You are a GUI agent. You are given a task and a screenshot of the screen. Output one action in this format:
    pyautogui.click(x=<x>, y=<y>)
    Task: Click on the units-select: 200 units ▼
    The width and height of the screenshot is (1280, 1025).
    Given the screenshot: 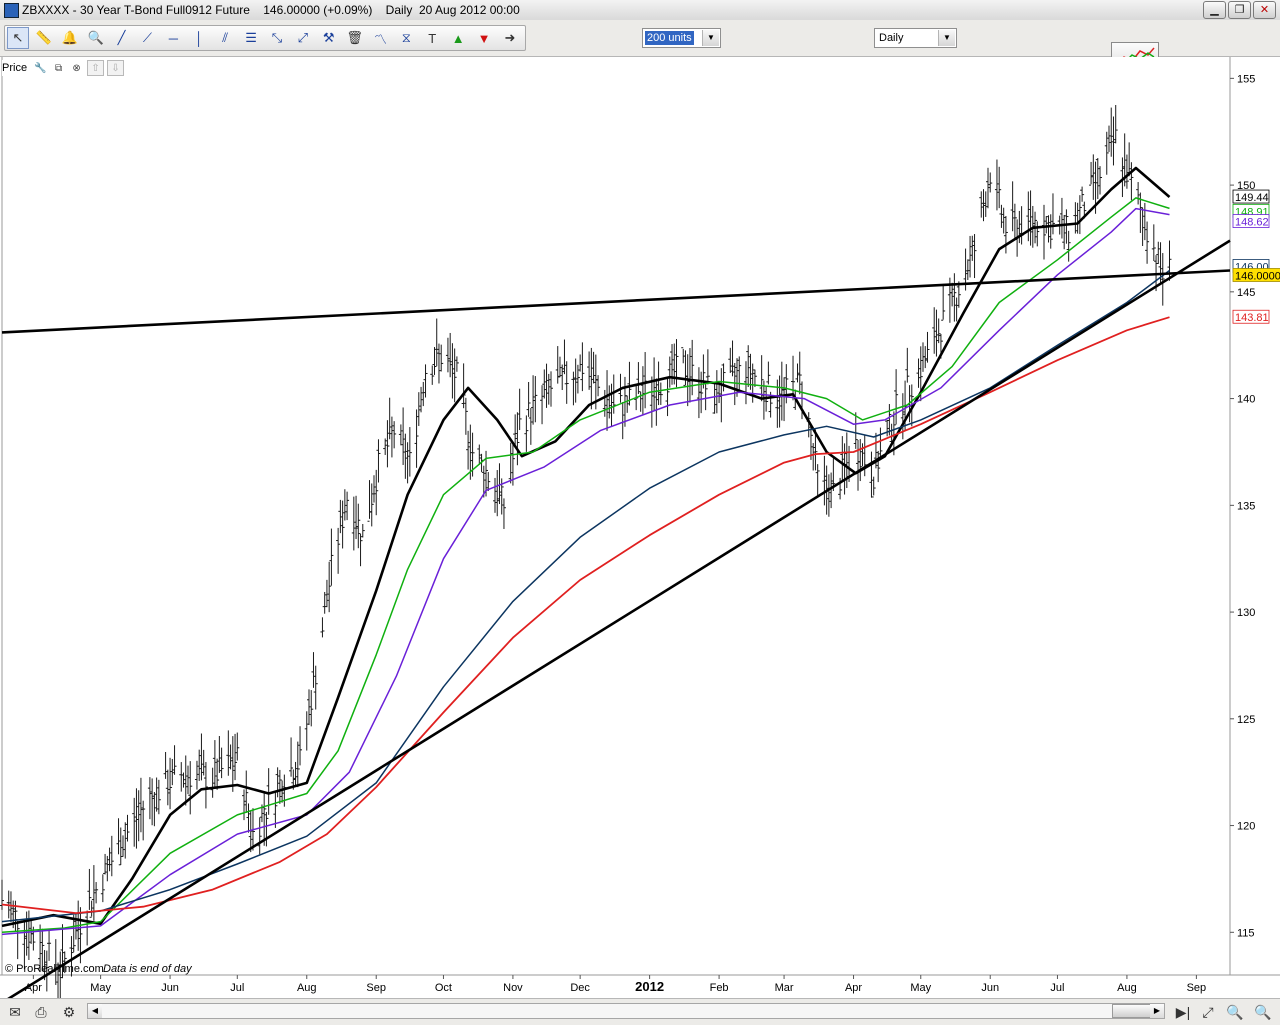 What is the action you would take?
    pyautogui.click(x=681, y=38)
    